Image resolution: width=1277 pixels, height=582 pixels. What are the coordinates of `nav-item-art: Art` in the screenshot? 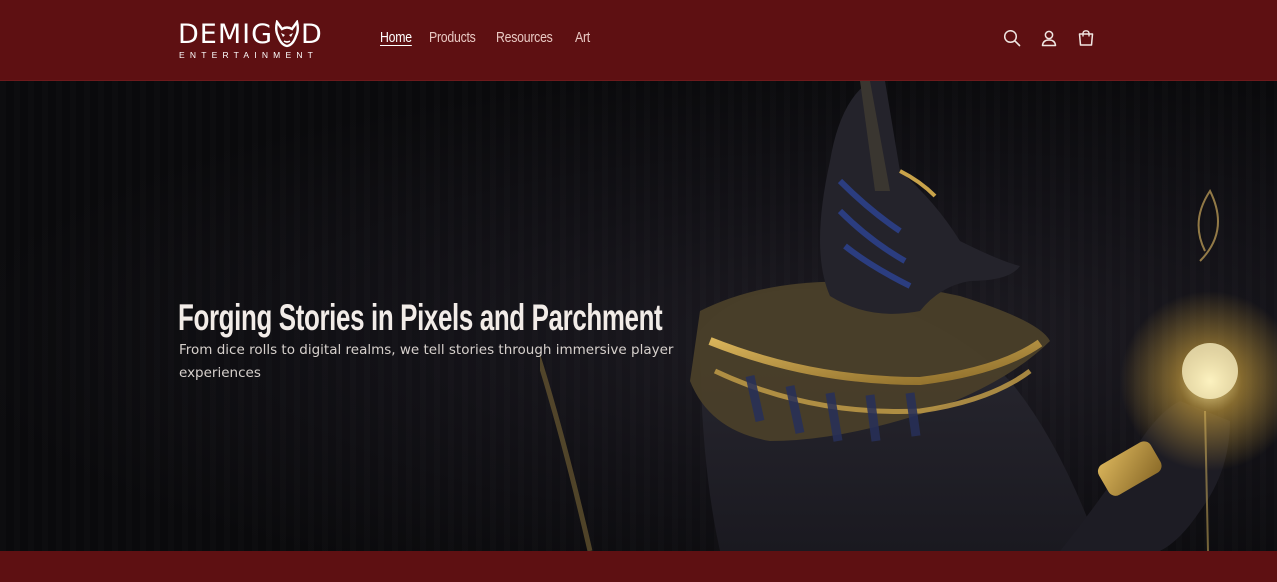 It's located at (582, 38).